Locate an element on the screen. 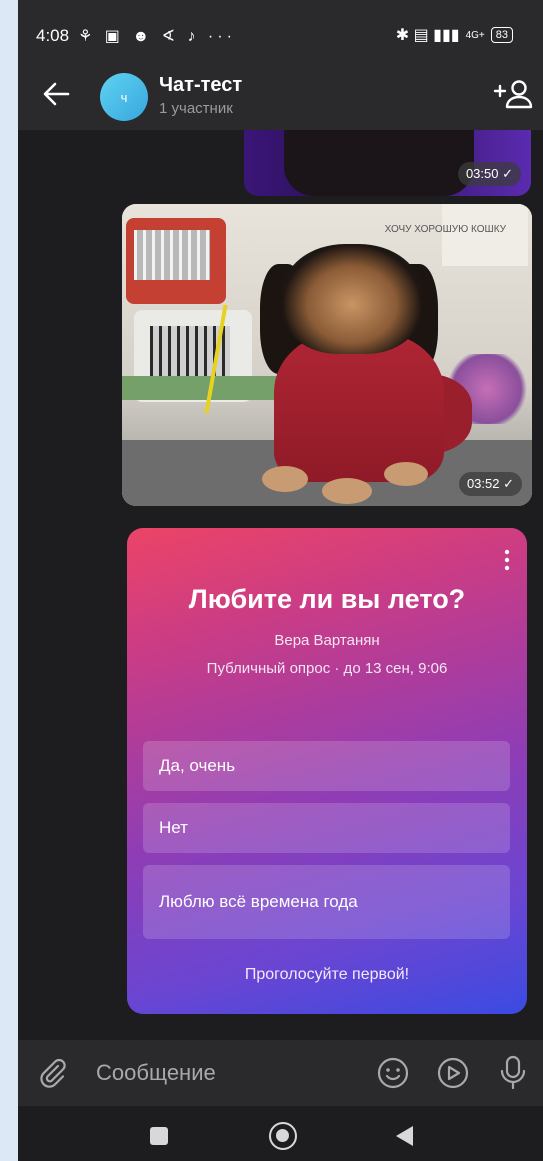 Image resolution: width=543 pixels, height=1161 pixels. system-icons: ✱ ▤ ▮▮▮ 4G+ 83 is located at coordinates (454, 35).